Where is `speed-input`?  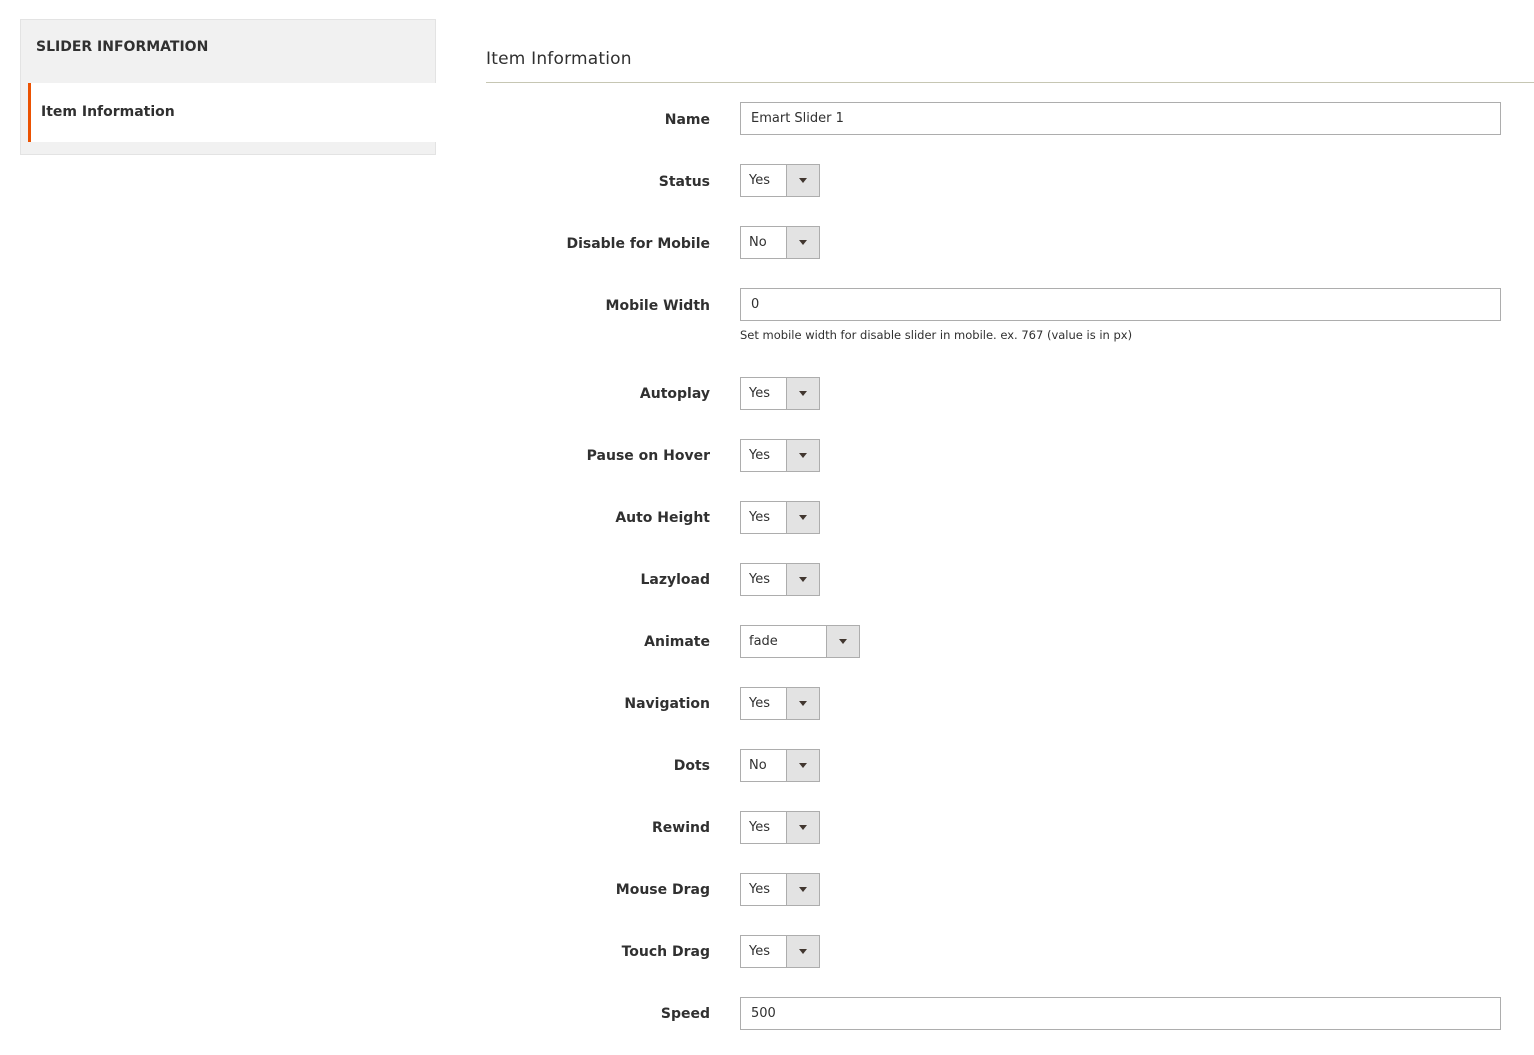 speed-input is located at coordinates (1120, 1013).